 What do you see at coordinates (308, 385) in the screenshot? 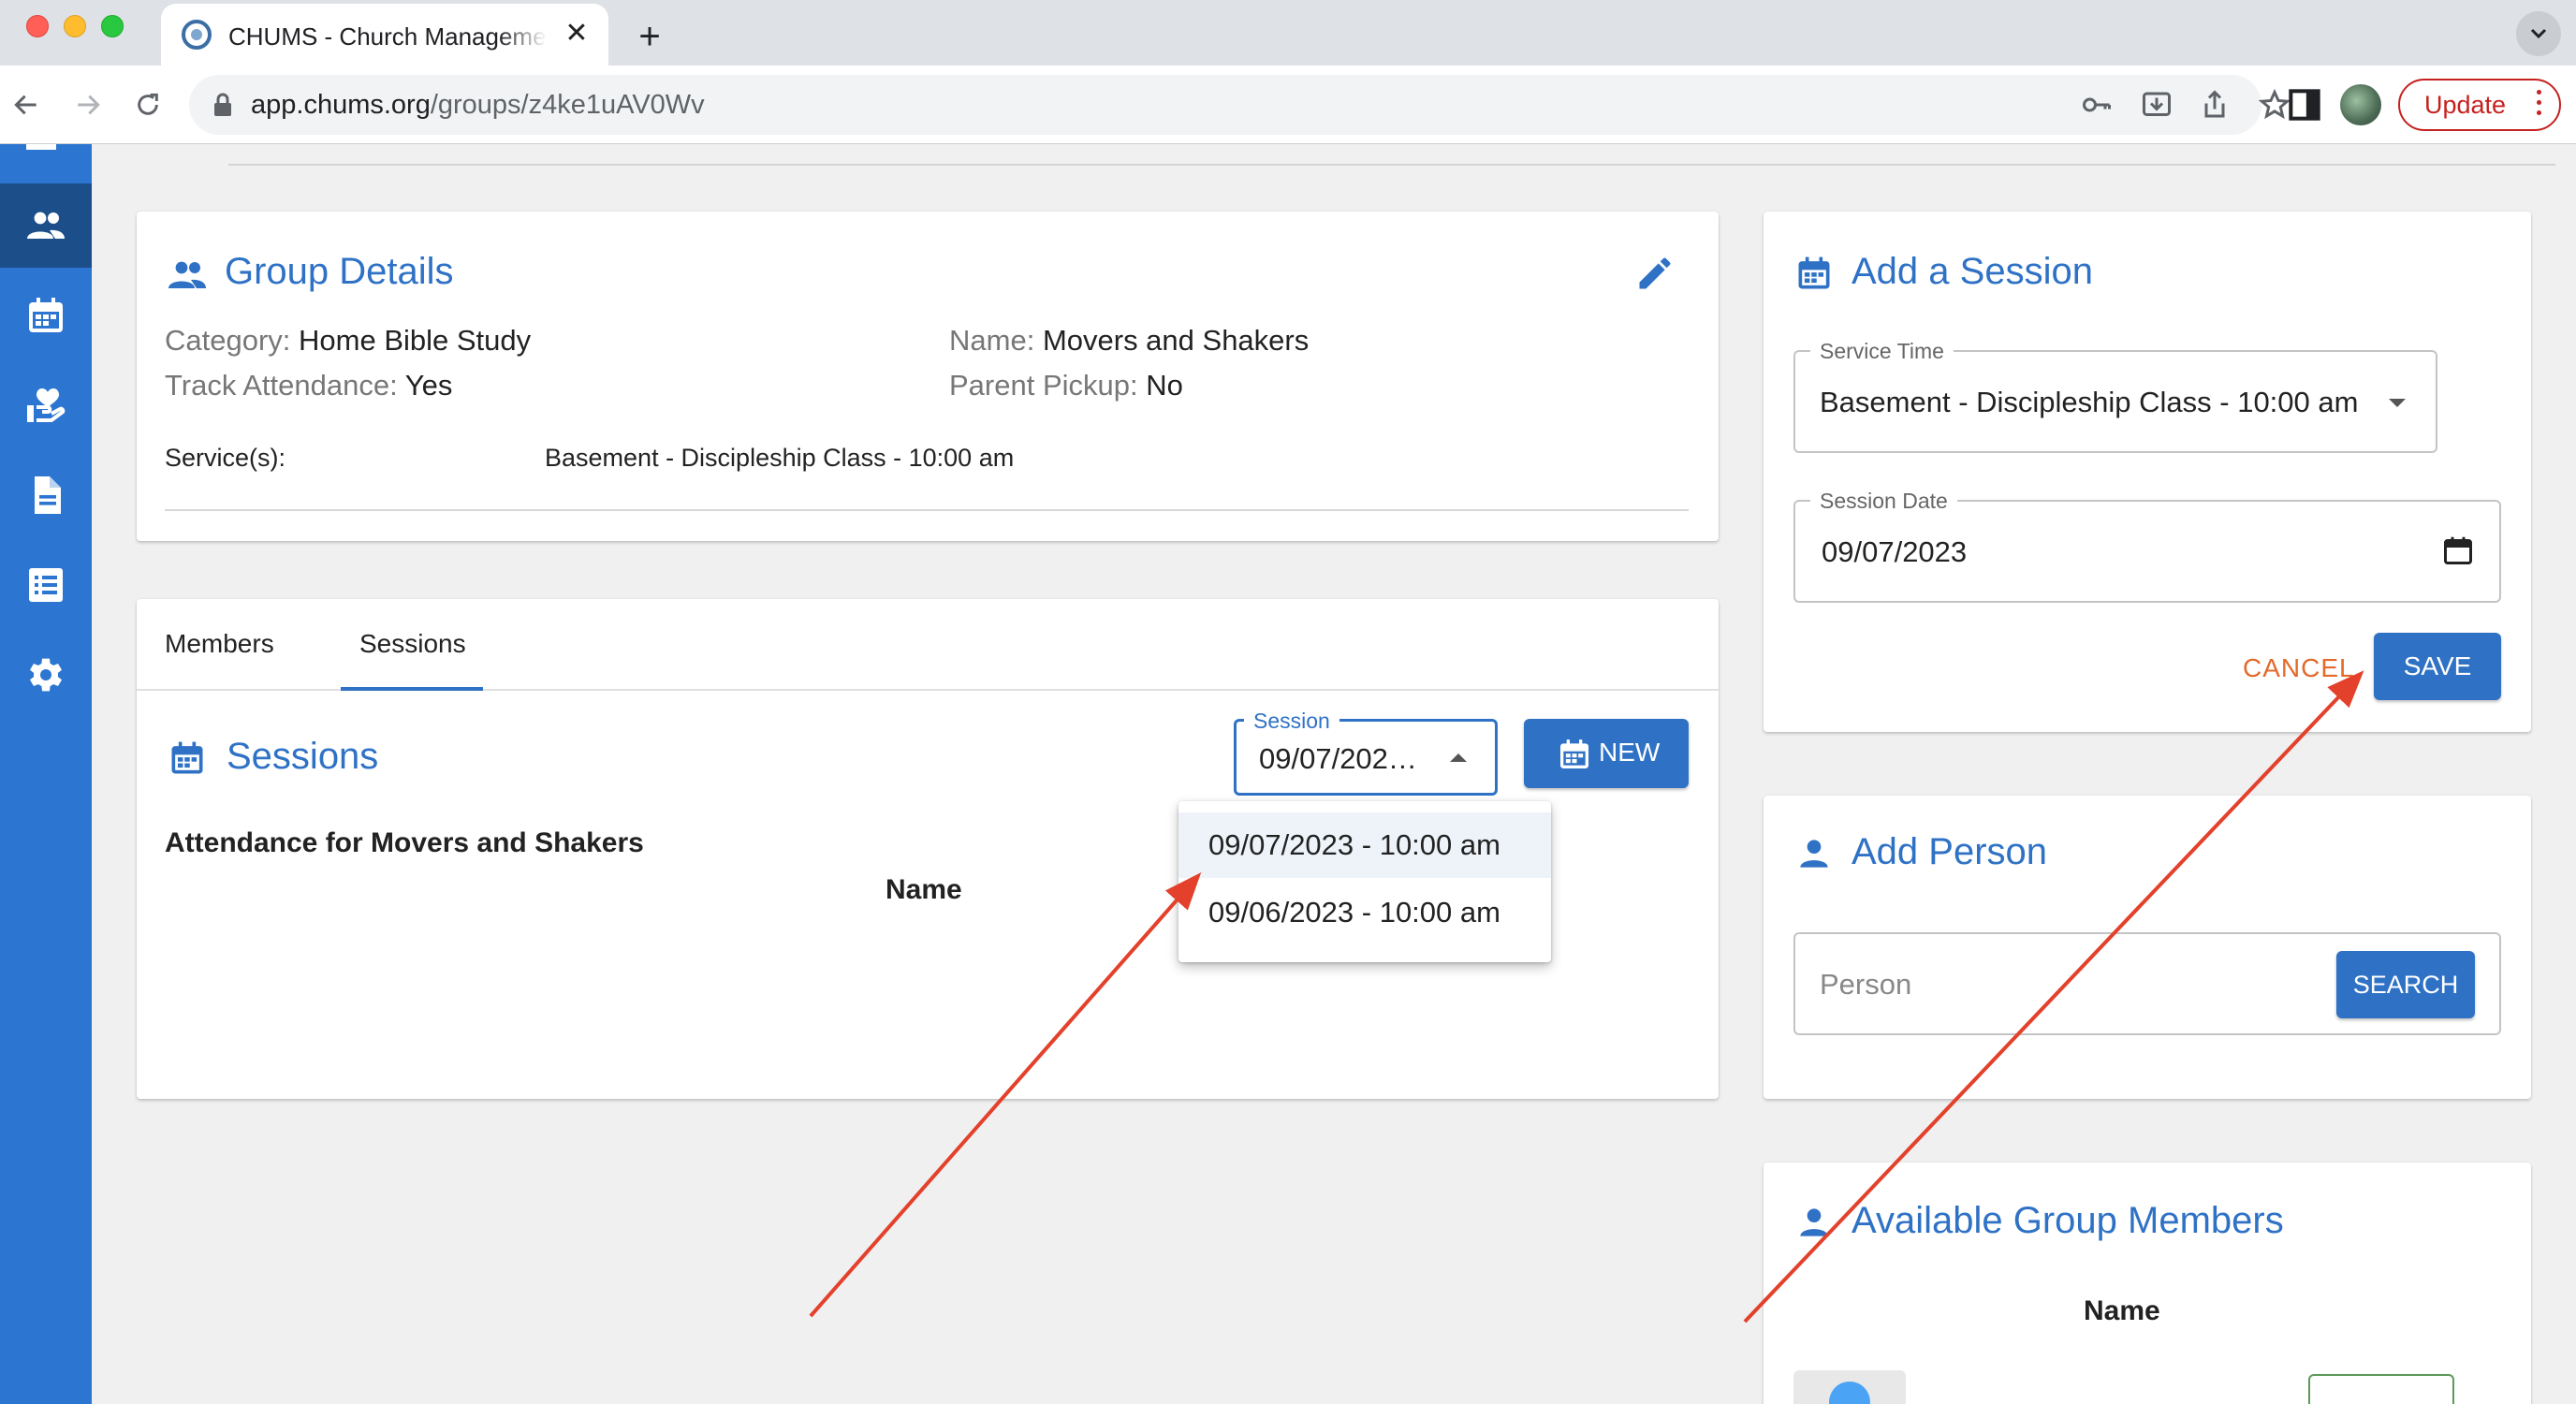
I see `track-attendance-row: Track Attendance: Yes` at bounding box center [308, 385].